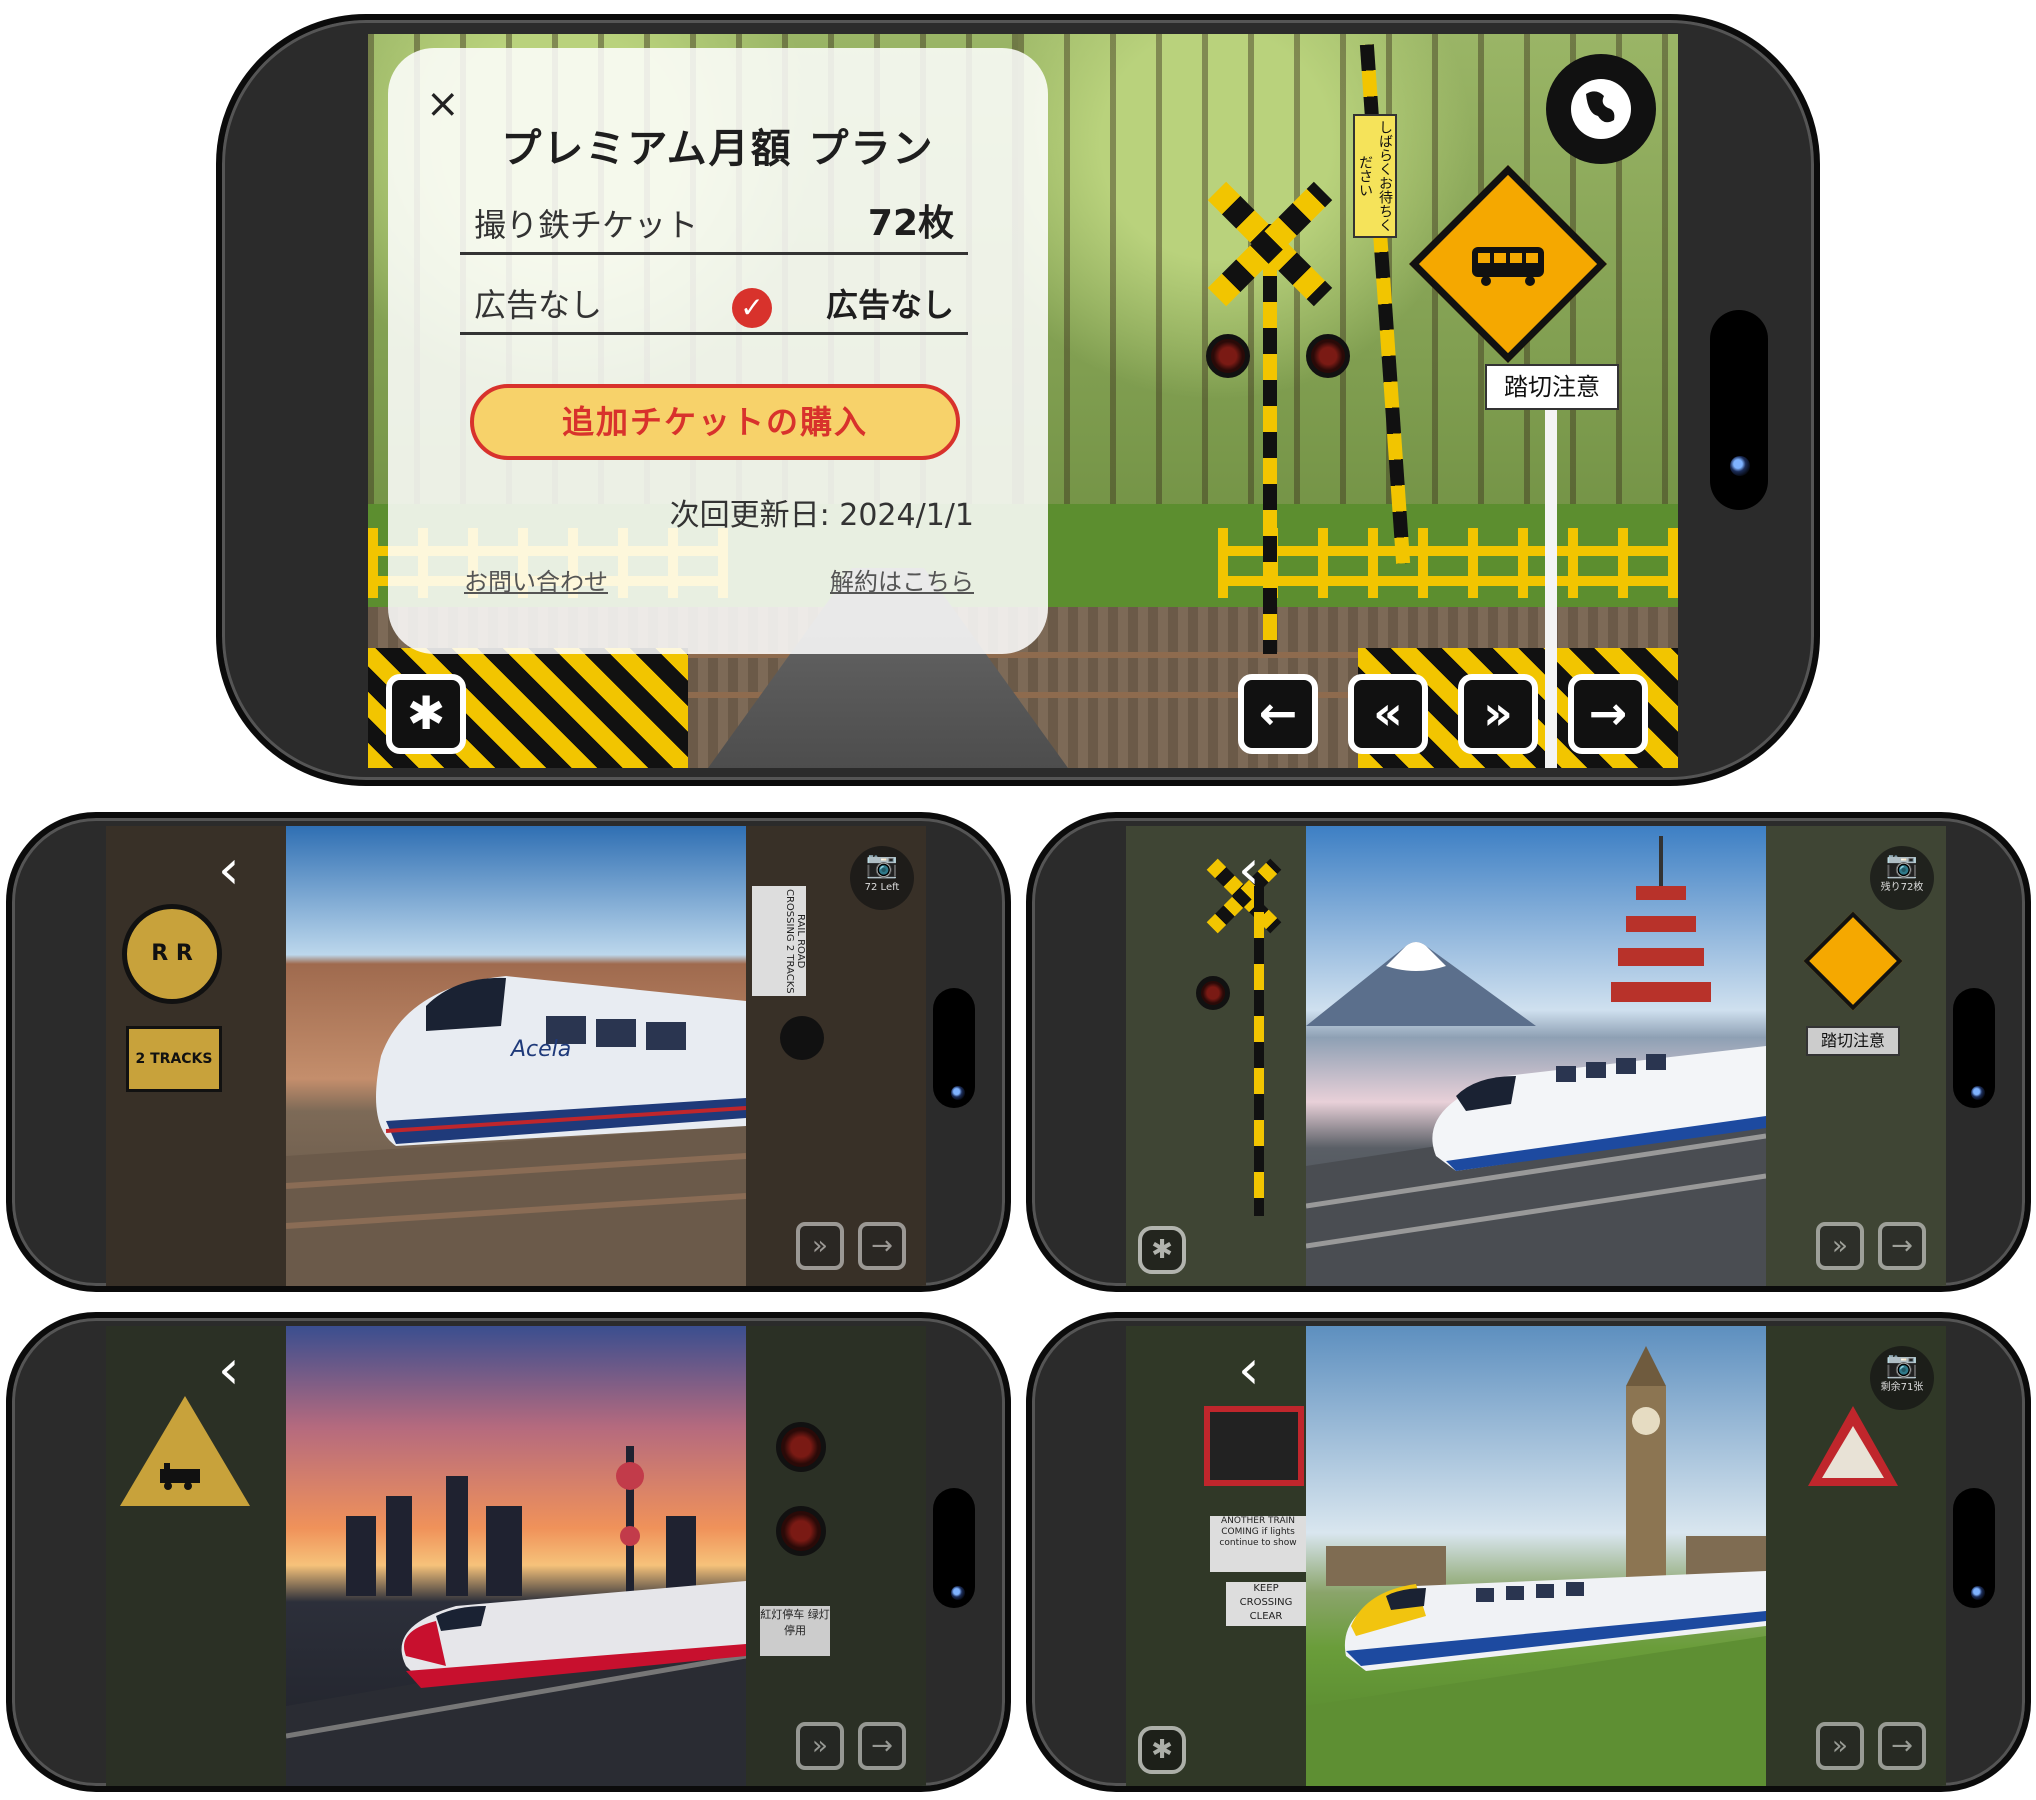 The image size is (2036, 1800). Describe the element at coordinates (714, 306) in the screenshot. I see `ads-row: 広告なし ✓ 広告なし` at that location.